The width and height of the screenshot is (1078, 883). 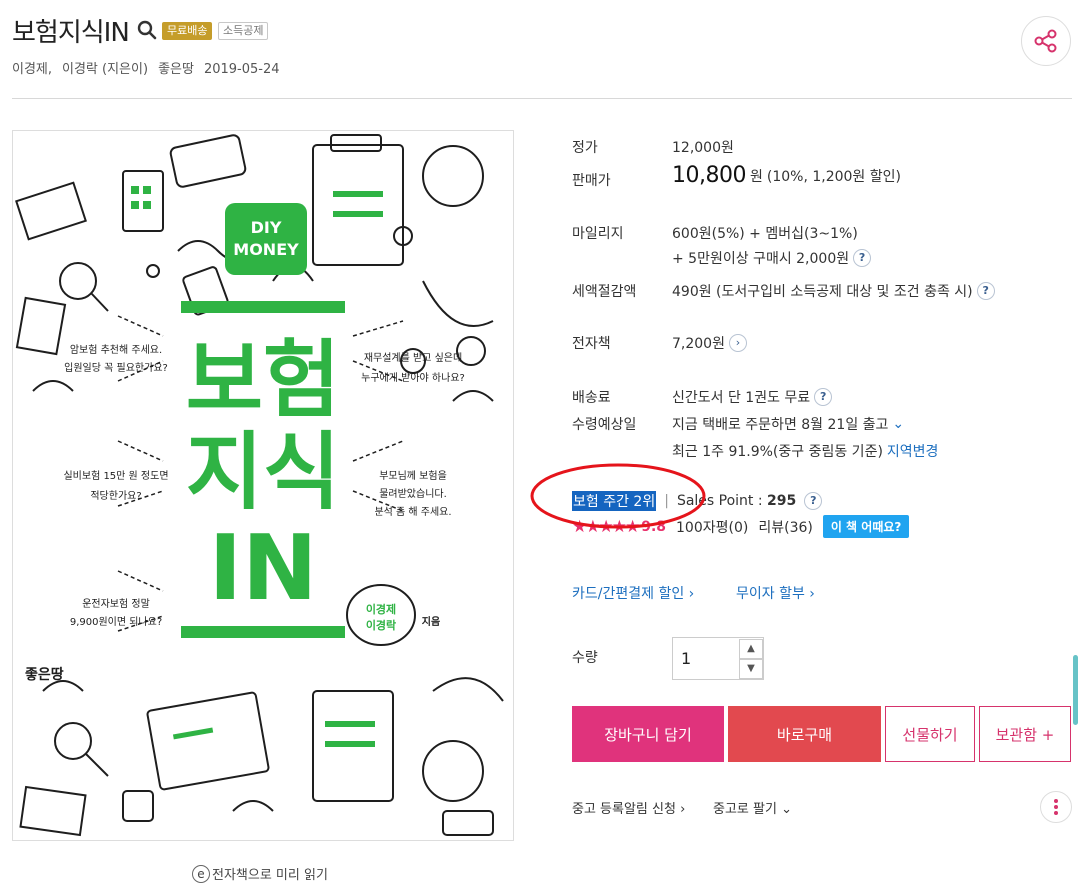 What do you see at coordinates (71, 33) in the screenshot?
I see `book-title: 보험지식IN` at bounding box center [71, 33].